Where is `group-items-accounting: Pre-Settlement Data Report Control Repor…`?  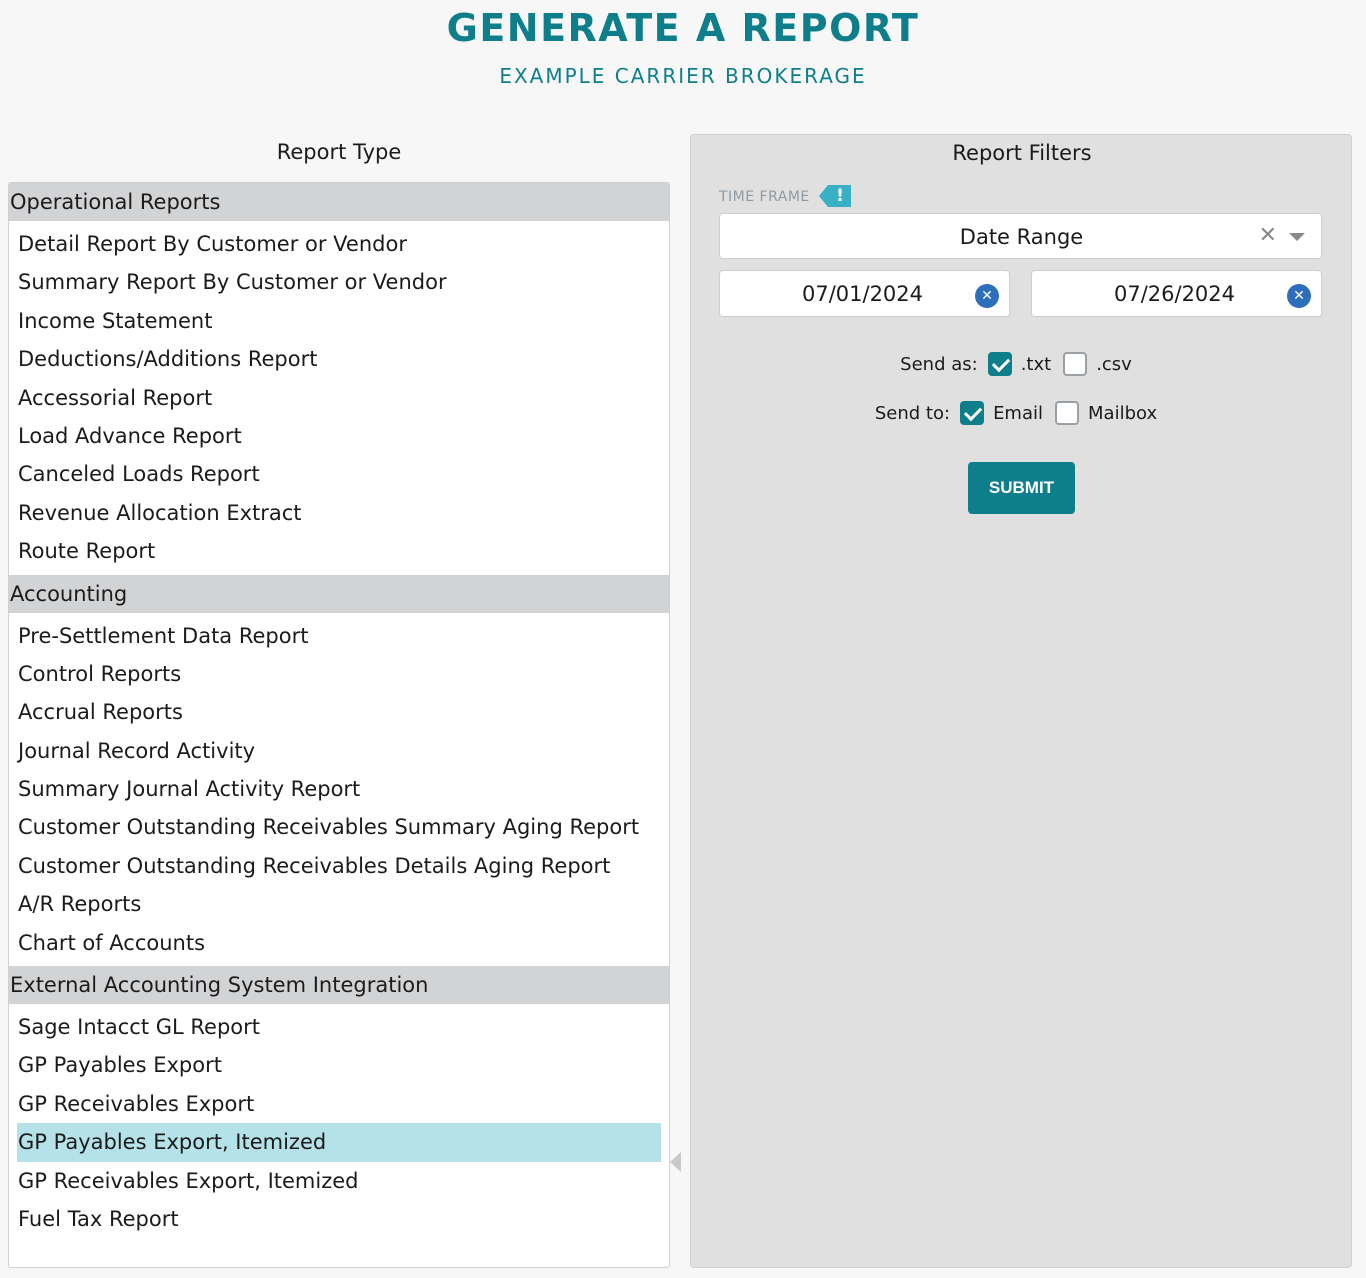
group-items-accounting: Pre-Settlement Data Report Control Repor… is located at coordinates (339, 790).